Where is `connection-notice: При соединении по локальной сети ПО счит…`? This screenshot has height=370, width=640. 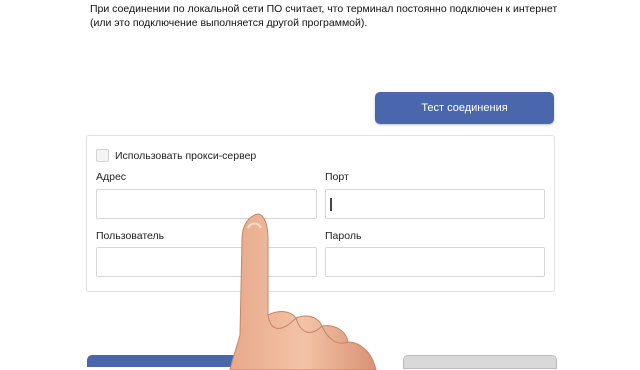 connection-notice: При соединении по локальной сети ПО счит… is located at coordinates (325, 16).